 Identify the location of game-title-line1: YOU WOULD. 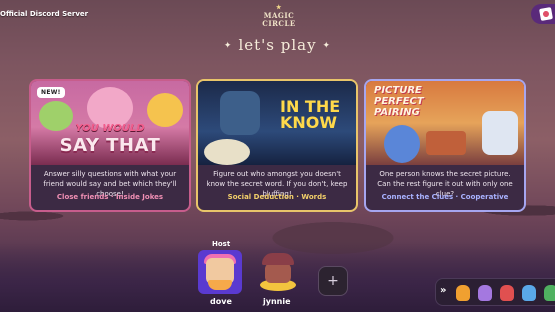
(110, 128).